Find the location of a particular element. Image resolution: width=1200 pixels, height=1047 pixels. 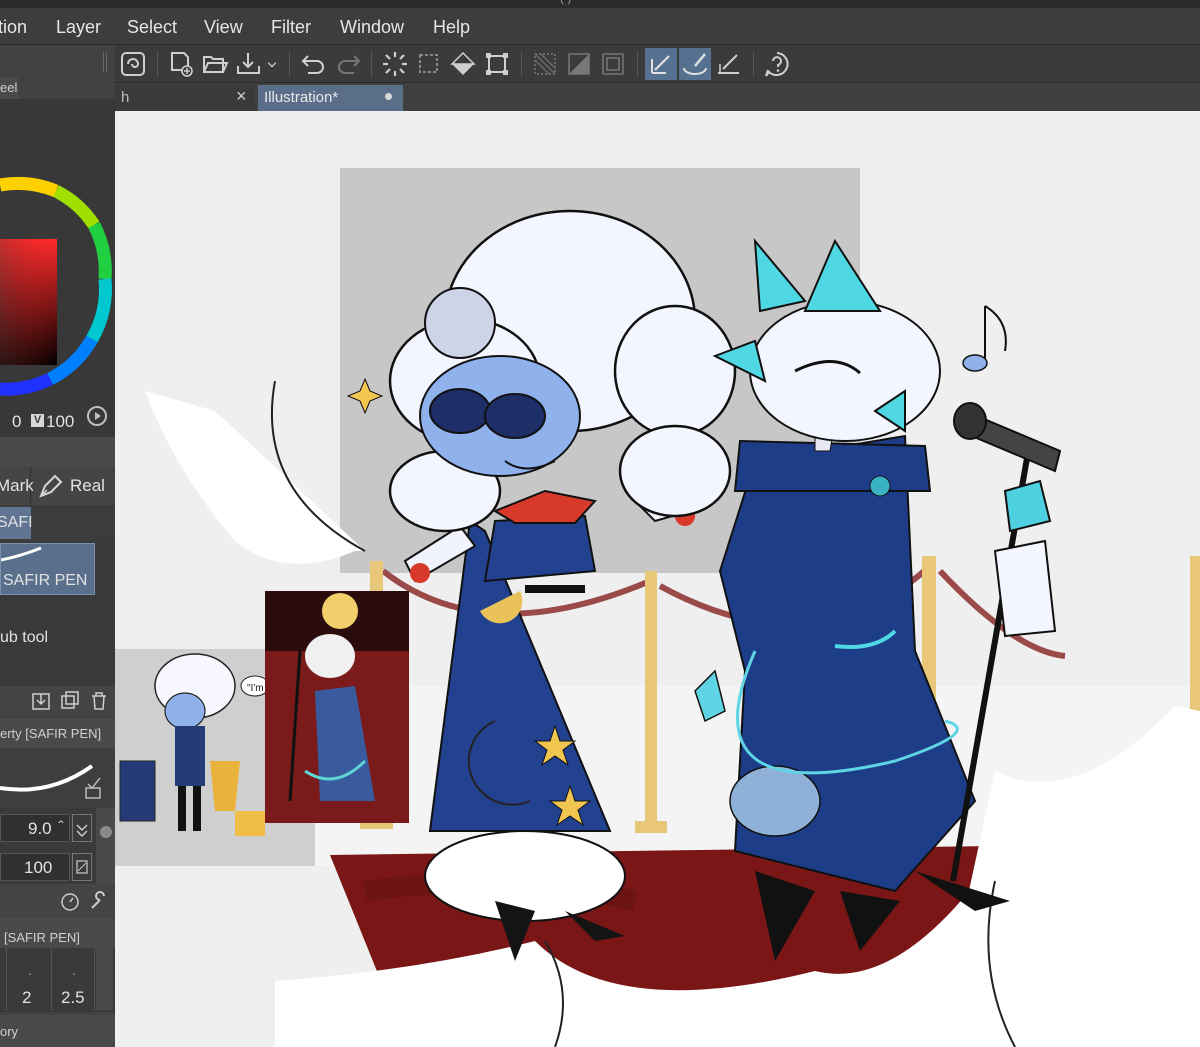

brush-size-header: [SAFIR PEN] is located at coordinates (57, 933).